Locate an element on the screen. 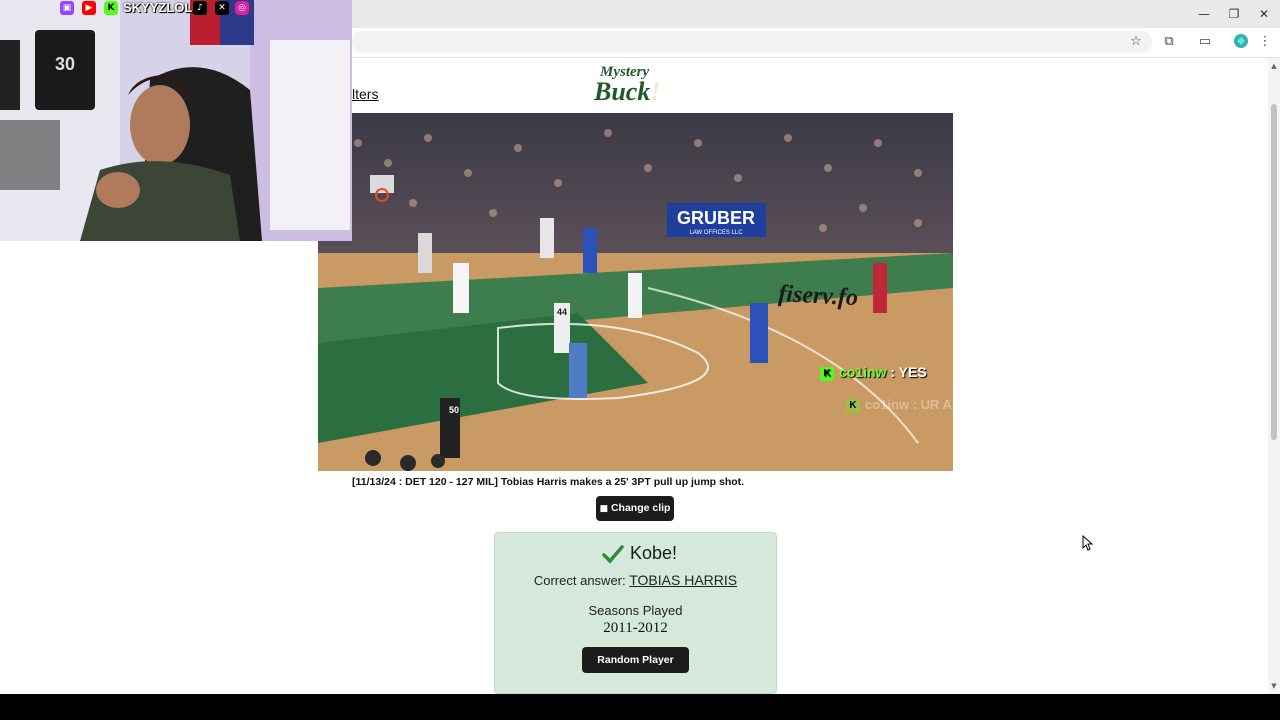 This screenshot has width=1280, height=720. sponsor-subtext: LAW OFFICES LLC is located at coordinates (716, 233).